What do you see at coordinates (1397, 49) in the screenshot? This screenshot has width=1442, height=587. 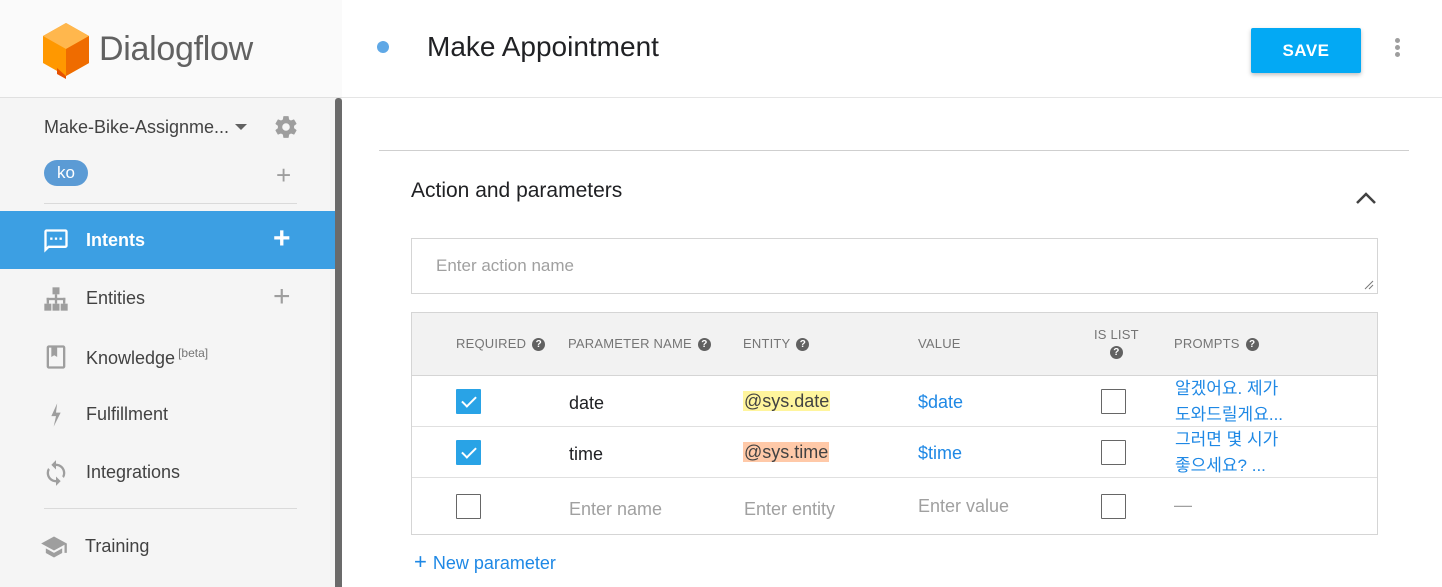 I see `more-vert-icon` at bounding box center [1397, 49].